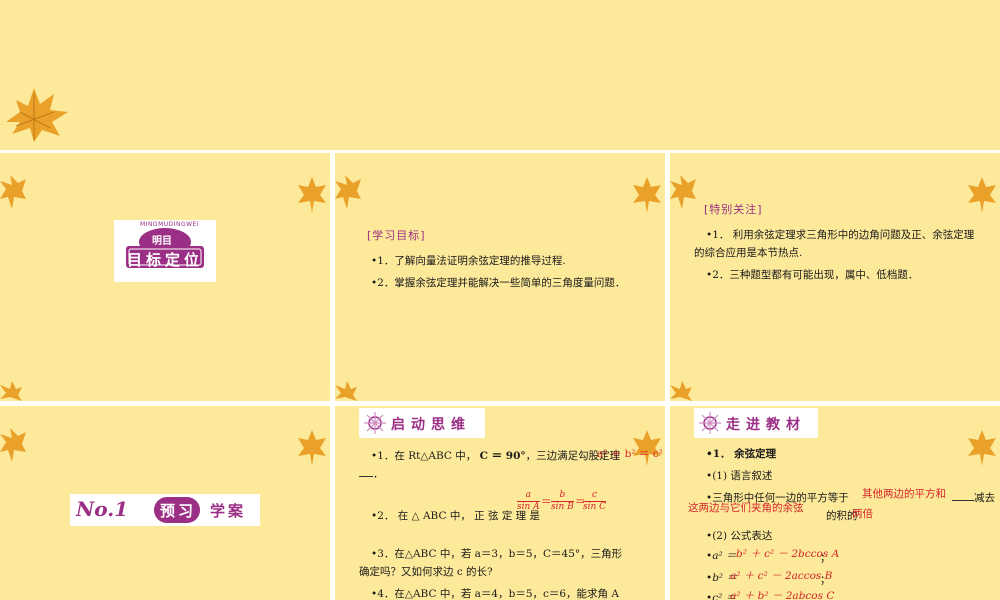  What do you see at coordinates (904, 494) in the screenshot?
I see `answer-blank: 其他两边的平方和` at bounding box center [904, 494].